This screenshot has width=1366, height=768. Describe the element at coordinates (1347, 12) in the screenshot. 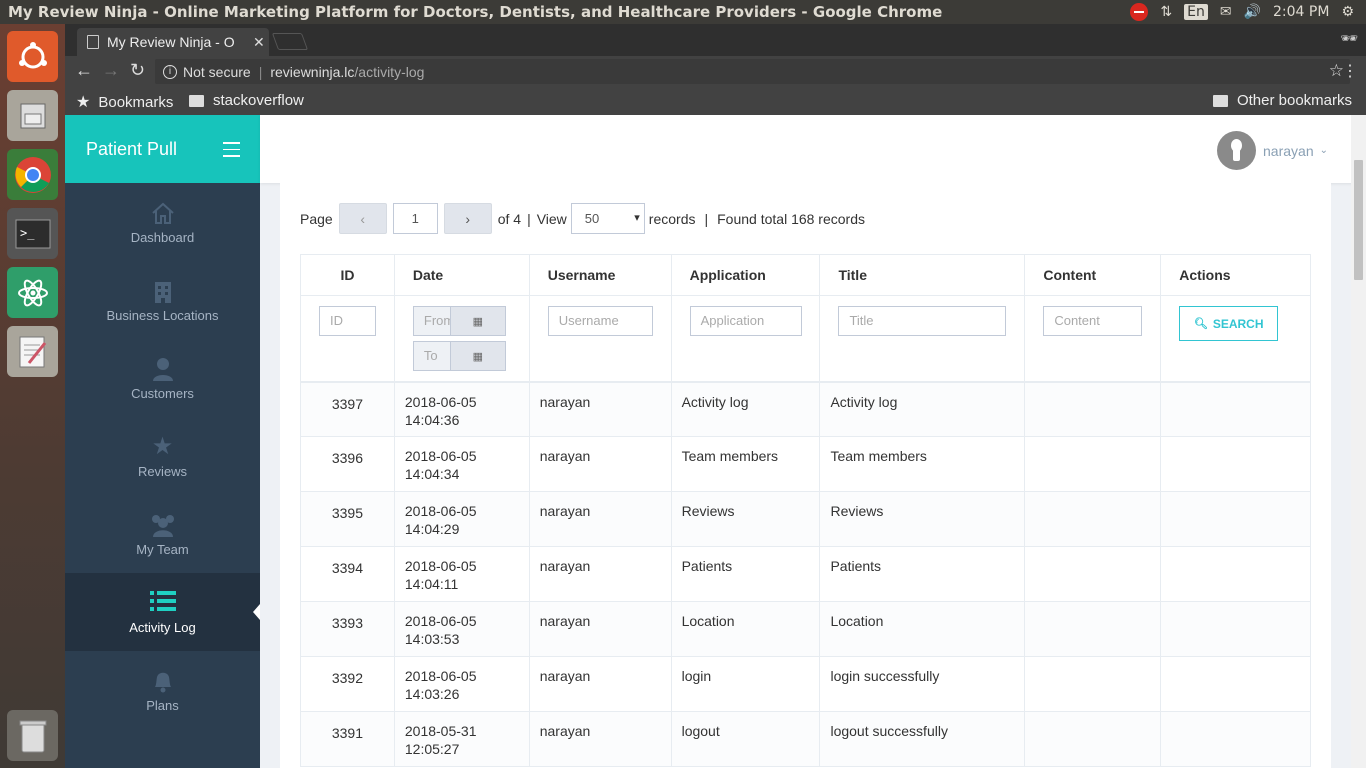

I see `settings-gear-icon: ⚙` at that location.